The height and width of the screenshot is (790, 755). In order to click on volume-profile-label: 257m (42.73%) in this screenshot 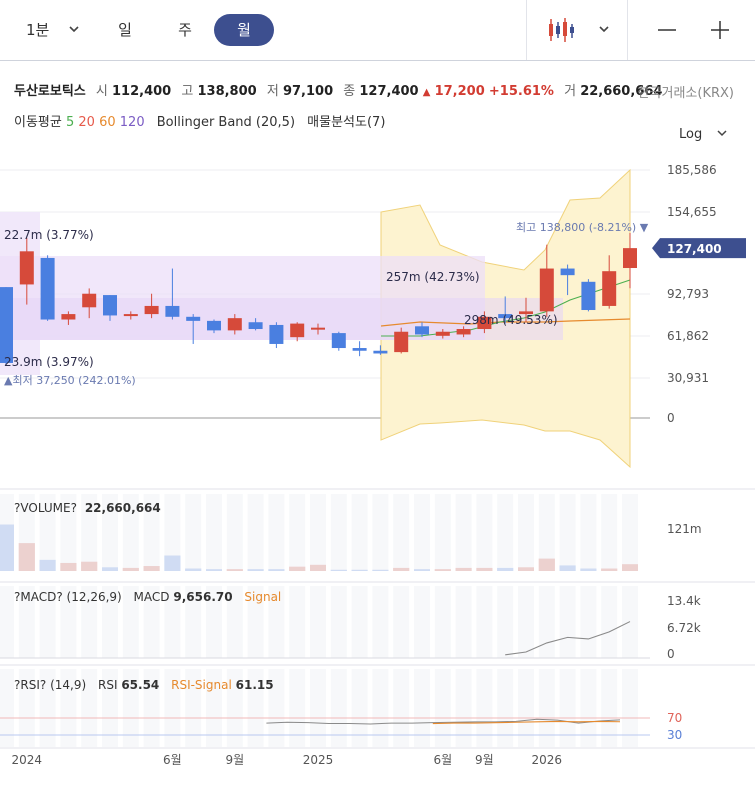, I will do `click(433, 277)`.